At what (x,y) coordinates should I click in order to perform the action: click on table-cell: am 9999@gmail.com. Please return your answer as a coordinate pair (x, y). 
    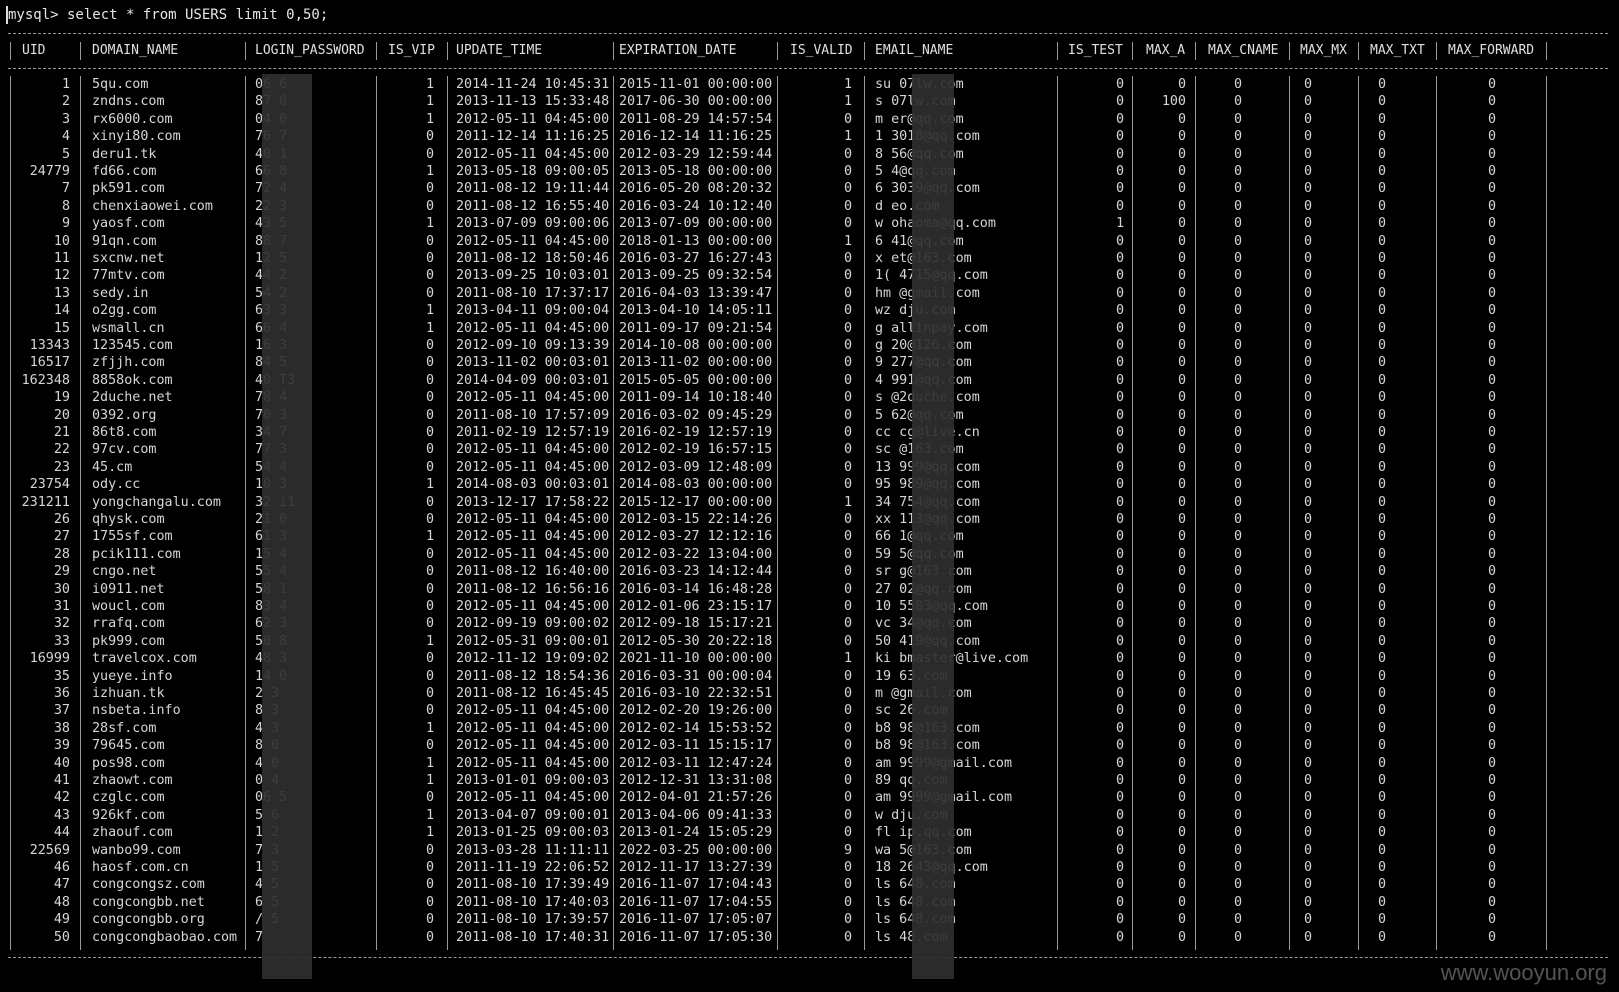
    Looking at the image, I should click on (944, 798).